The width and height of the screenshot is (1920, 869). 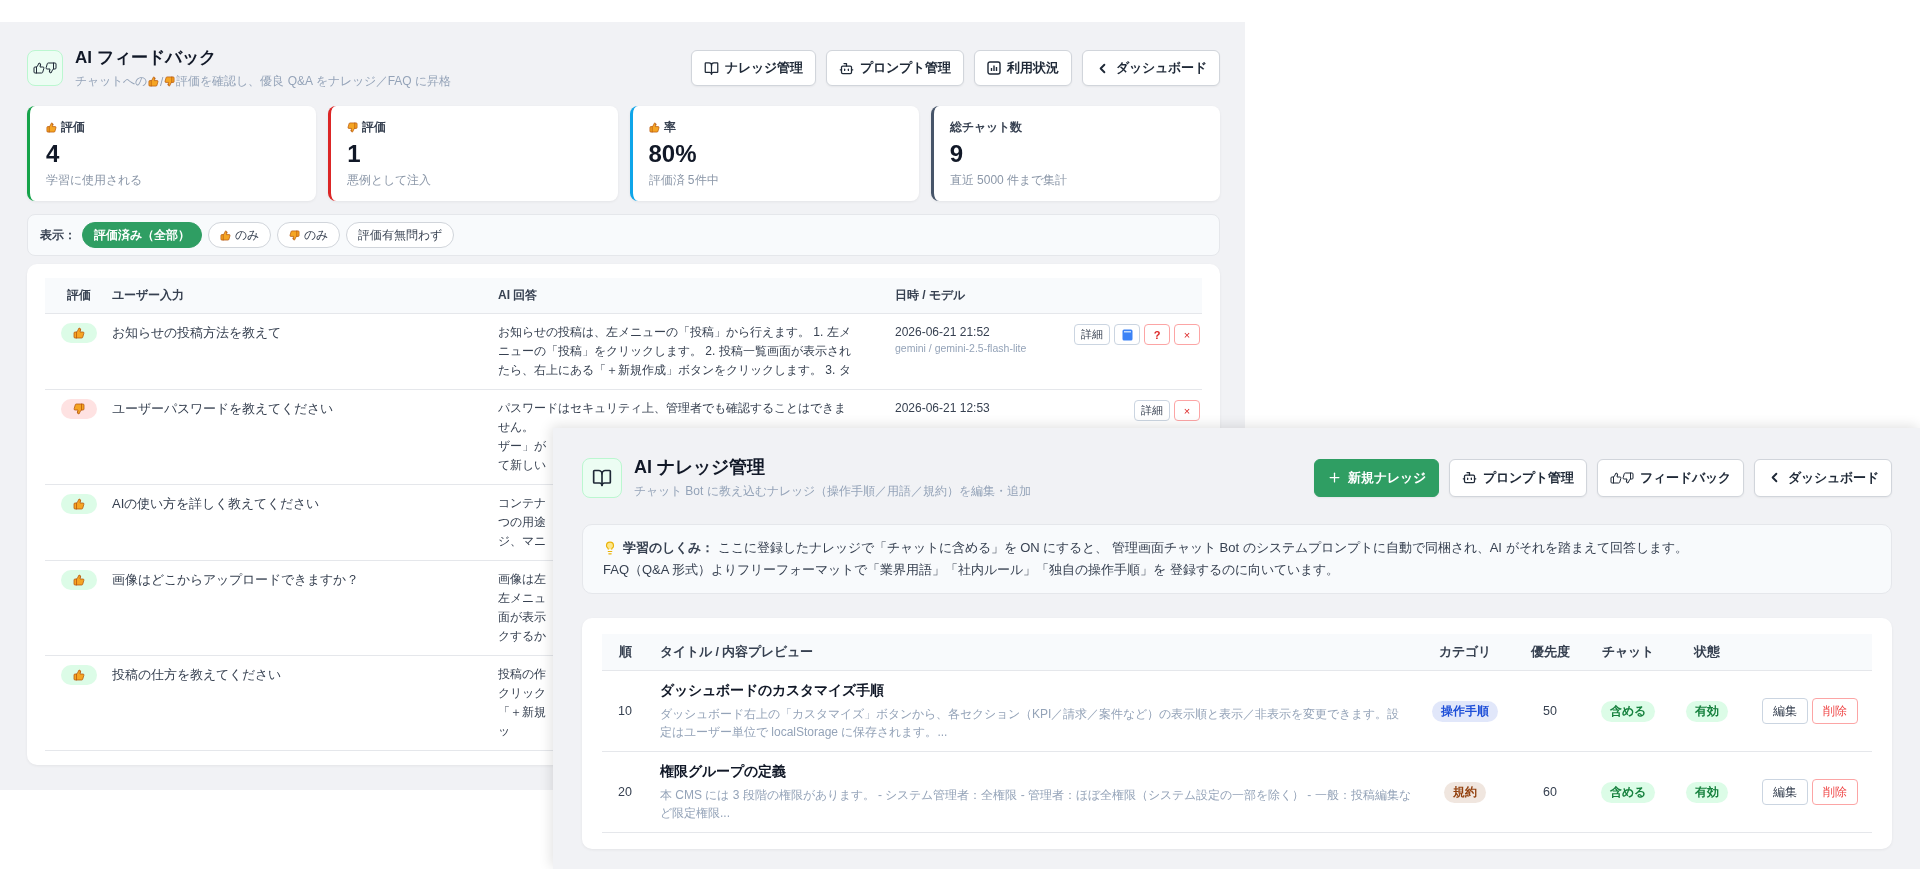 What do you see at coordinates (390, 180) in the screenshot?
I see `stat-note: 悪例として注入` at bounding box center [390, 180].